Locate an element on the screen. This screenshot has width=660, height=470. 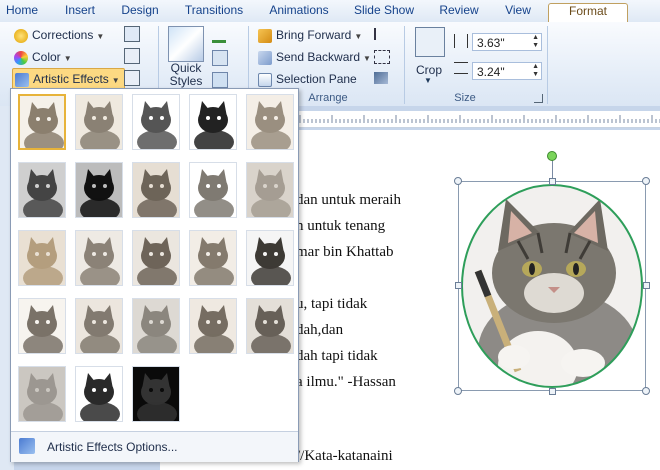
resize-handle-bottom is located at coordinates (552, 391).